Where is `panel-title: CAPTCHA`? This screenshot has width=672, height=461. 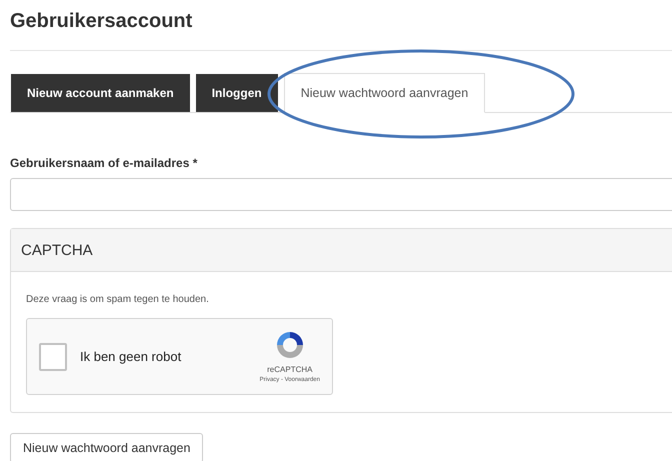
panel-title: CAPTCHA is located at coordinates (57, 250).